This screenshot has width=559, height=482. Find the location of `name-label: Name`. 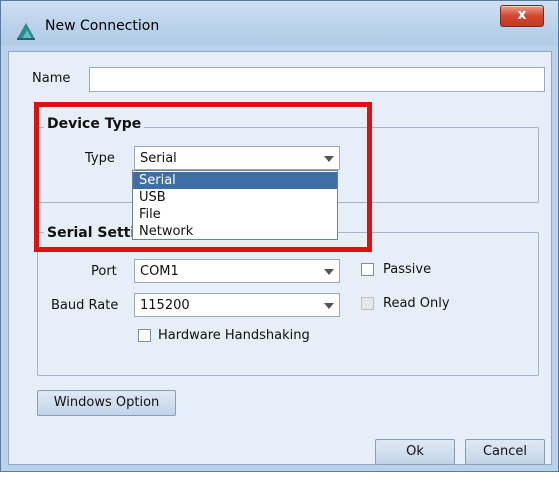

name-label: Name is located at coordinates (51, 78).